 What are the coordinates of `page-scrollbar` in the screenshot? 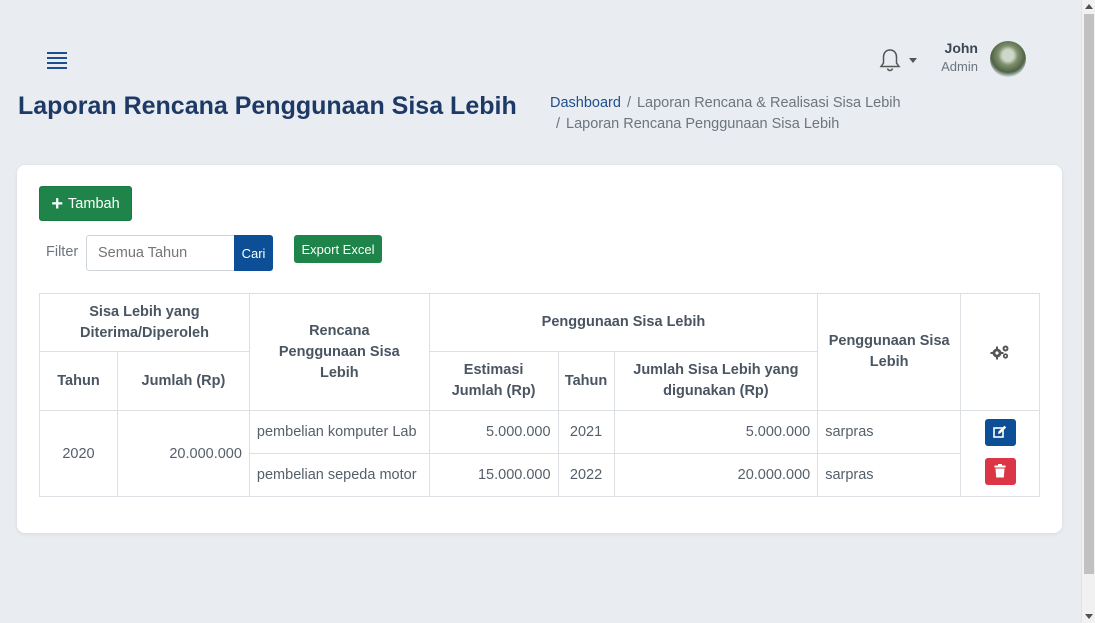 It's located at (1088, 311).